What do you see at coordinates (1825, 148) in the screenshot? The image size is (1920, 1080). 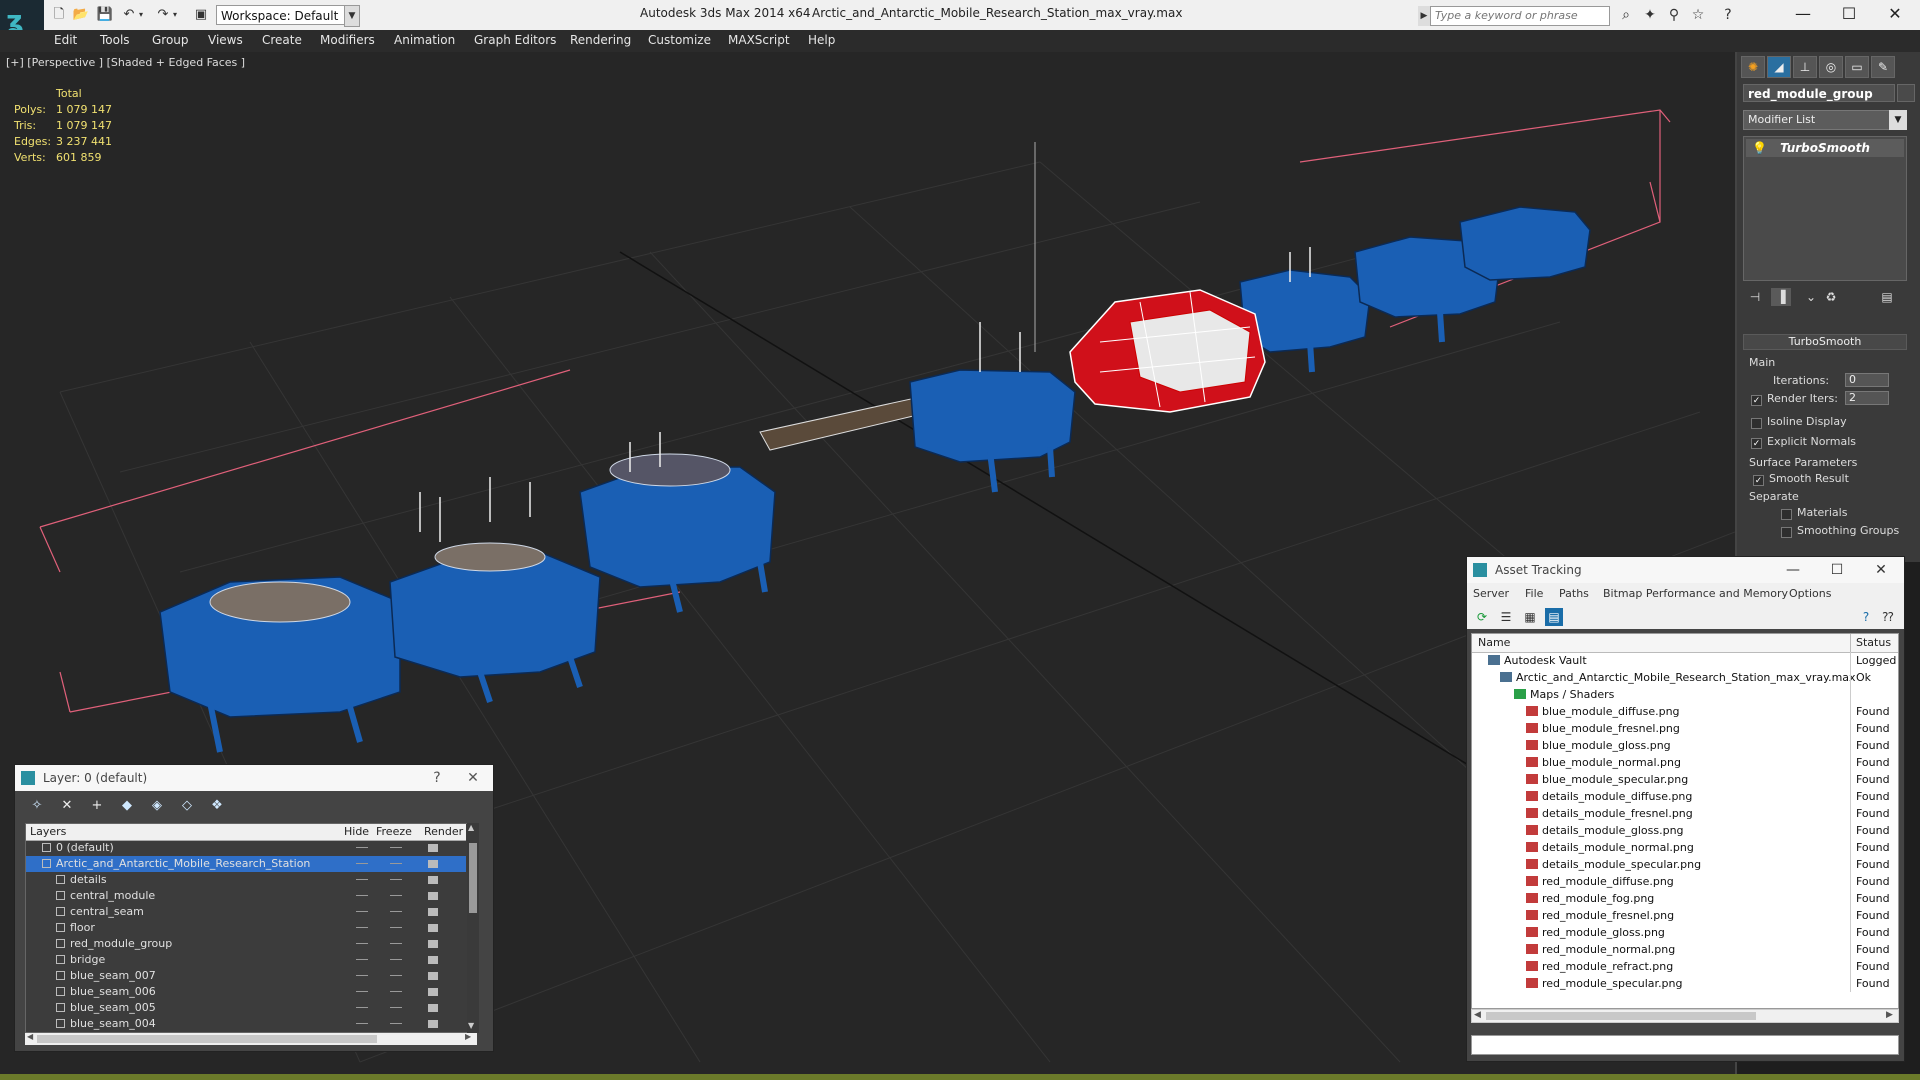 I see `stack-item-turbosmooth: 💡 TurboSmooth` at bounding box center [1825, 148].